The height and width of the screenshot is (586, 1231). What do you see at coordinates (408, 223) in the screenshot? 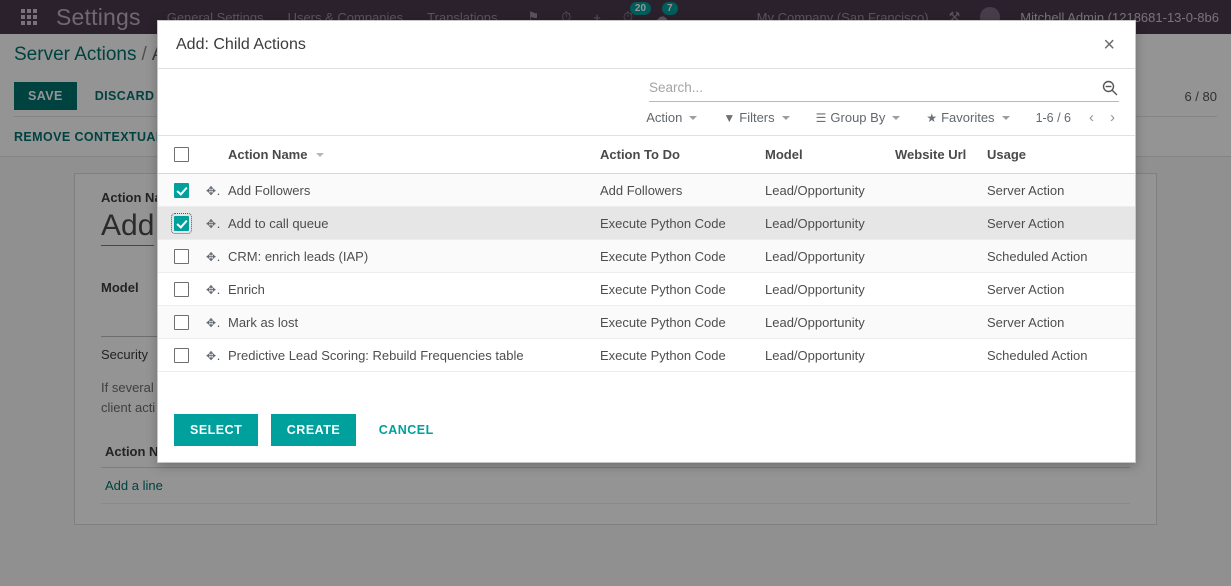
I see `row-action-name: Add to call queue` at bounding box center [408, 223].